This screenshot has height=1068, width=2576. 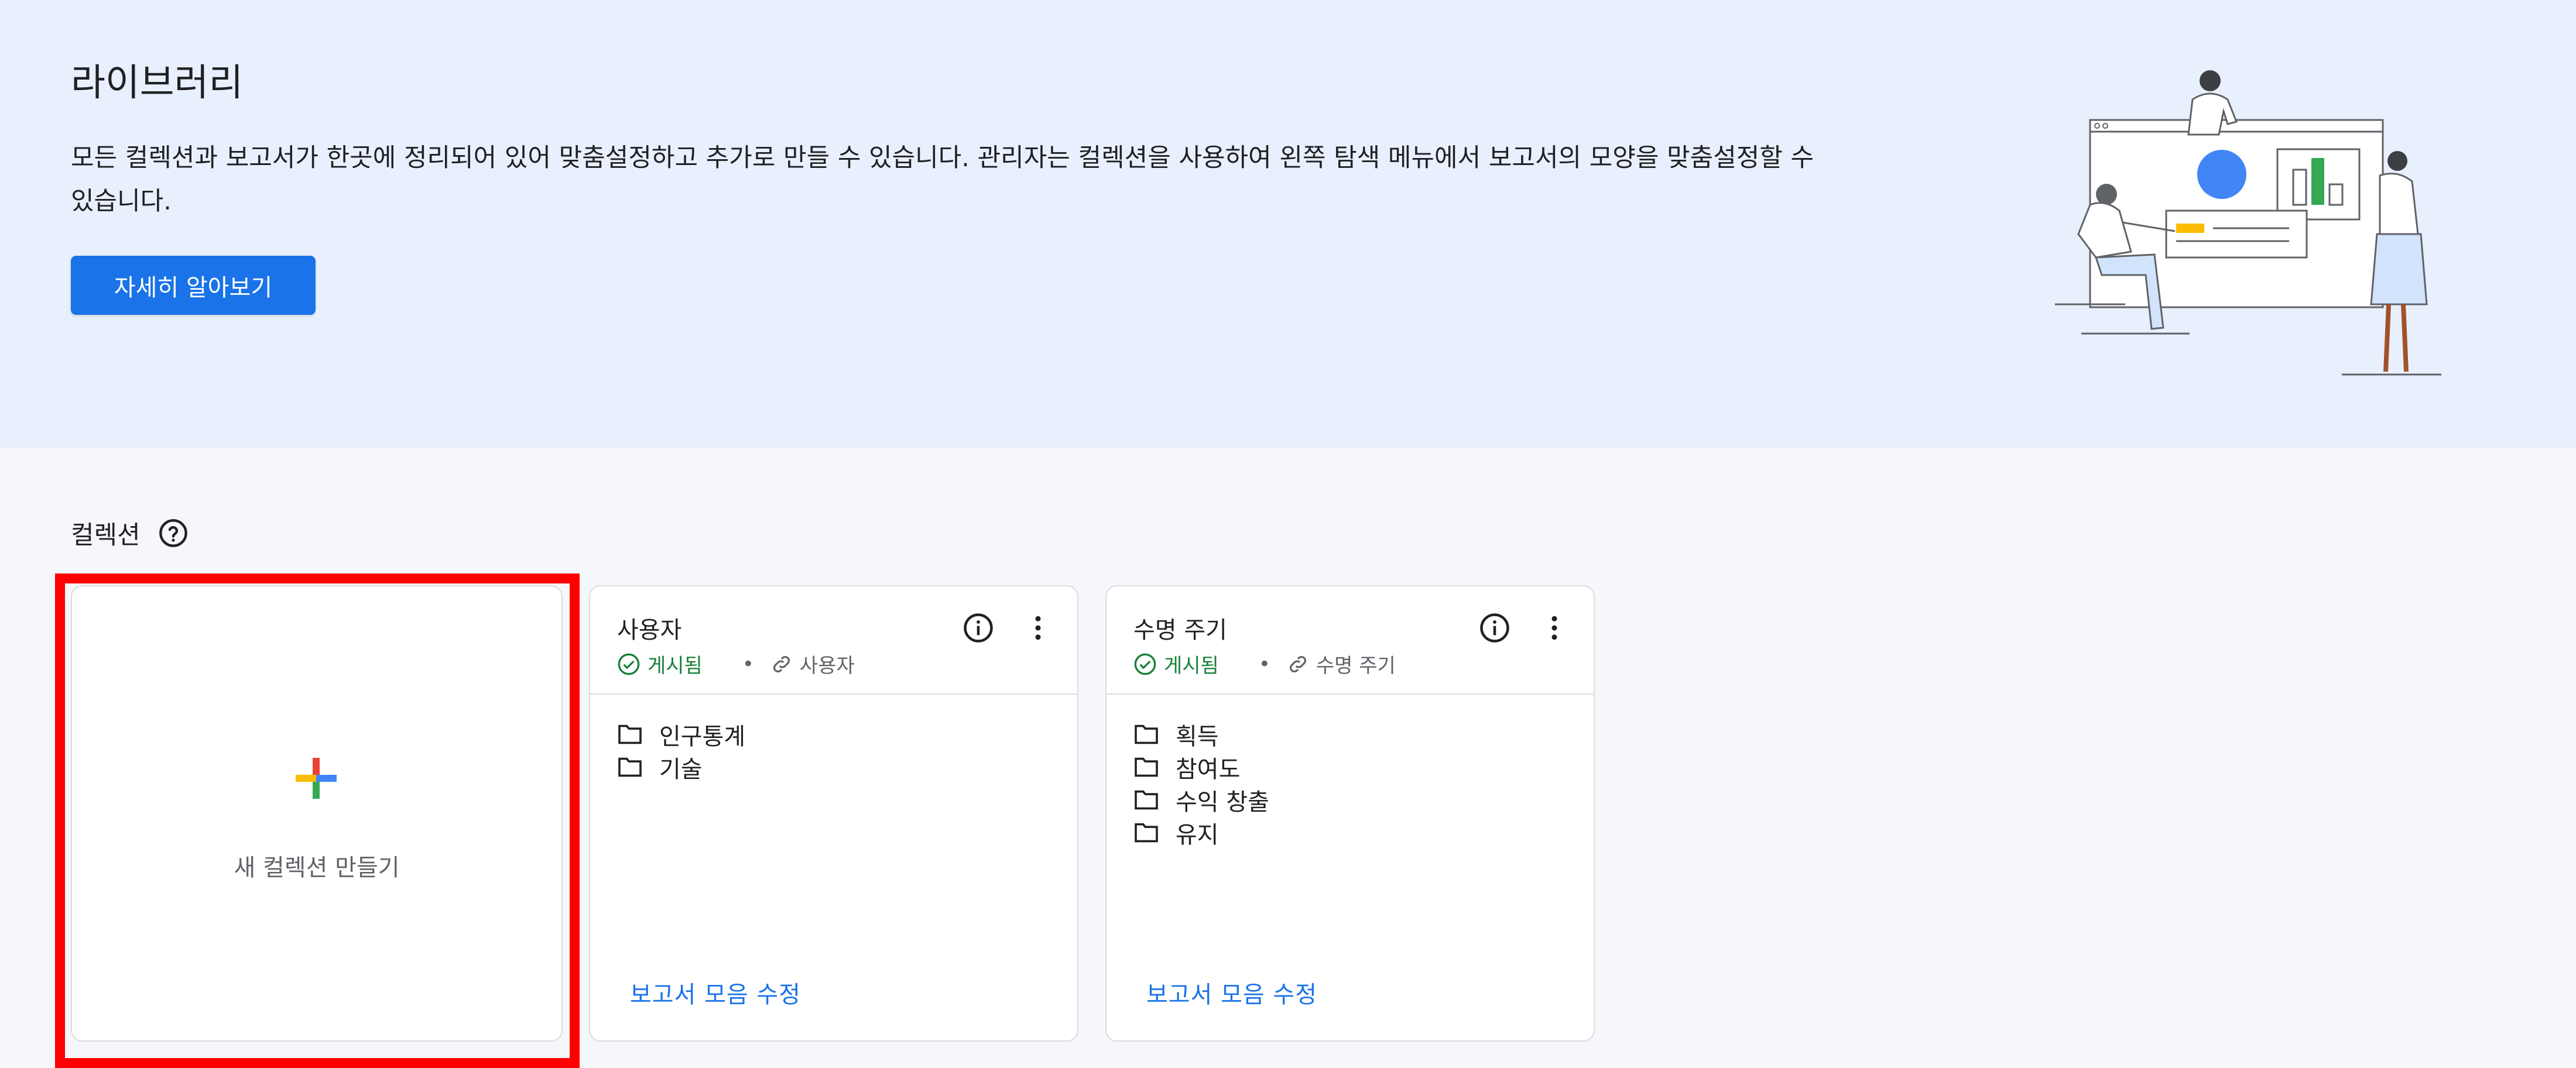 I want to click on folder-label: 수익 창출, so click(x=1222, y=802).